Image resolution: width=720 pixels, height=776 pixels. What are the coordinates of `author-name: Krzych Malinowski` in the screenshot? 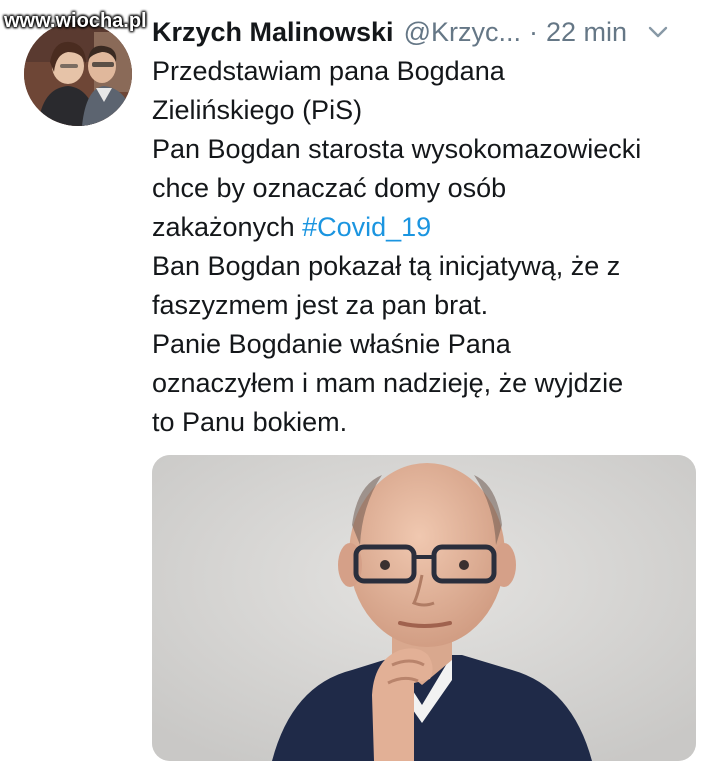 It's located at (273, 32).